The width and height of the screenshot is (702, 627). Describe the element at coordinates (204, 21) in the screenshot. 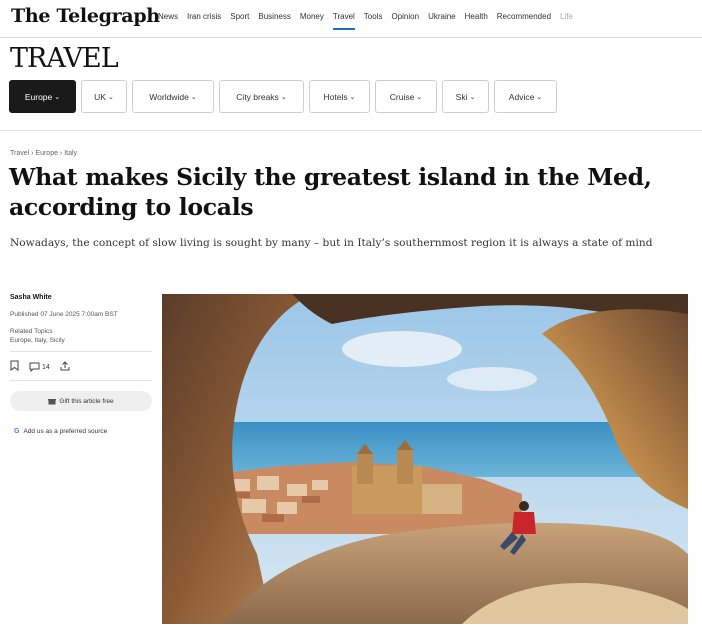

I see `nav-iran-crisis: Iran crisis` at that location.